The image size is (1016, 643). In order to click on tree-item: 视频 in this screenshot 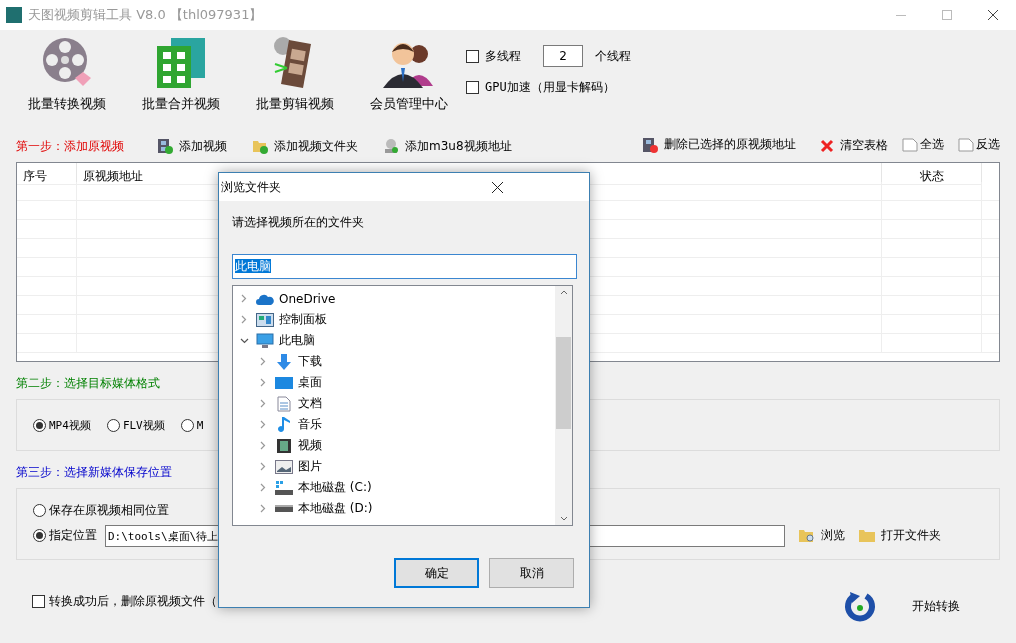, I will do `click(310, 445)`.